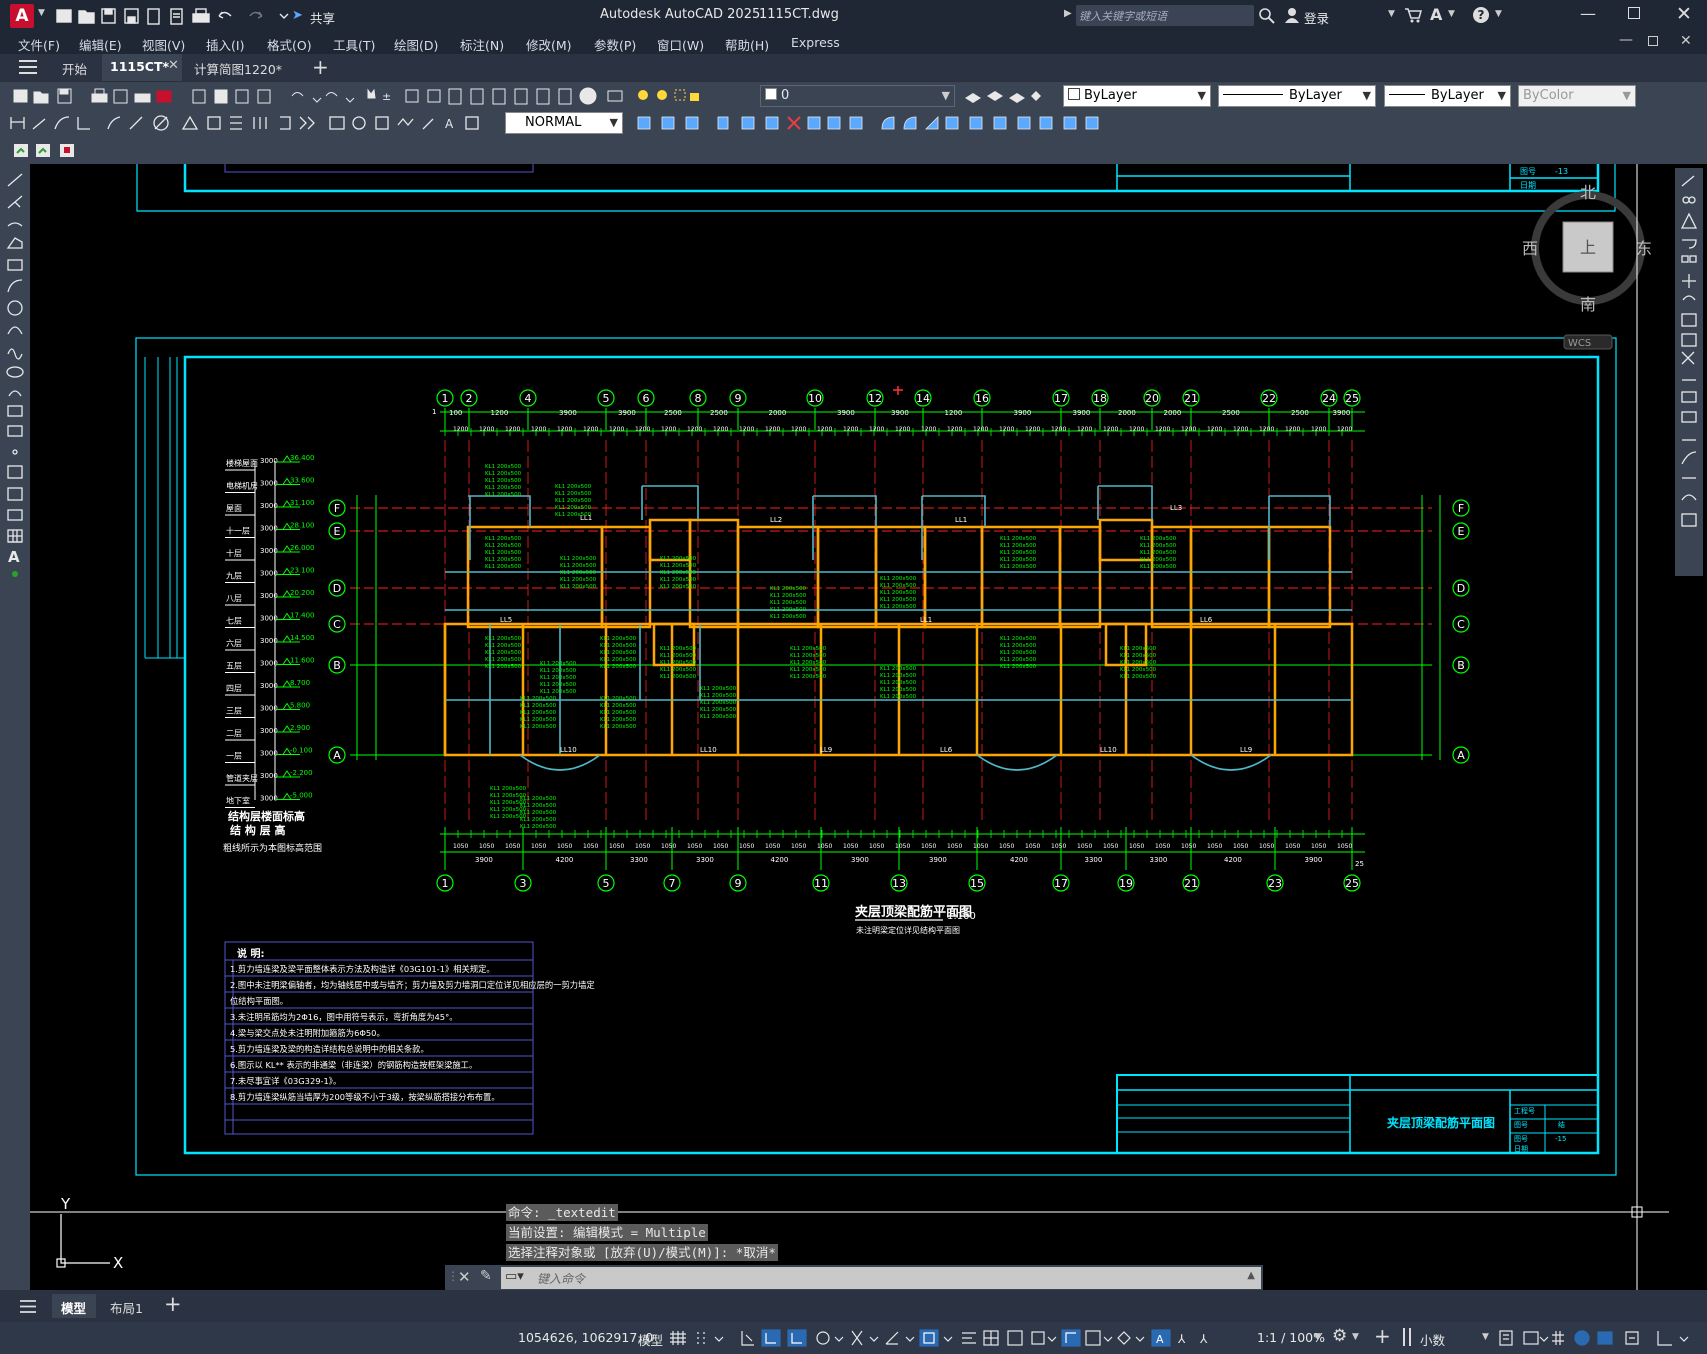 This screenshot has width=1707, height=1354. I want to click on menu-help: 帮助(H), so click(747, 44).